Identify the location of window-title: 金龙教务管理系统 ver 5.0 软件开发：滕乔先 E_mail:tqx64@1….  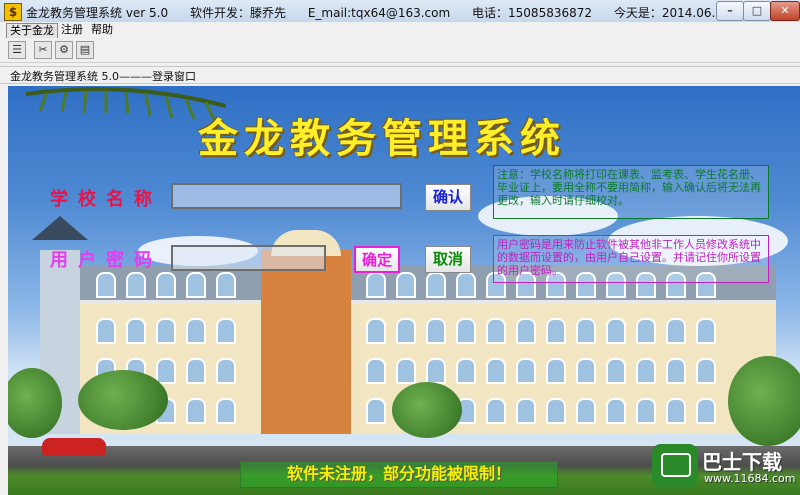
(413, 12).